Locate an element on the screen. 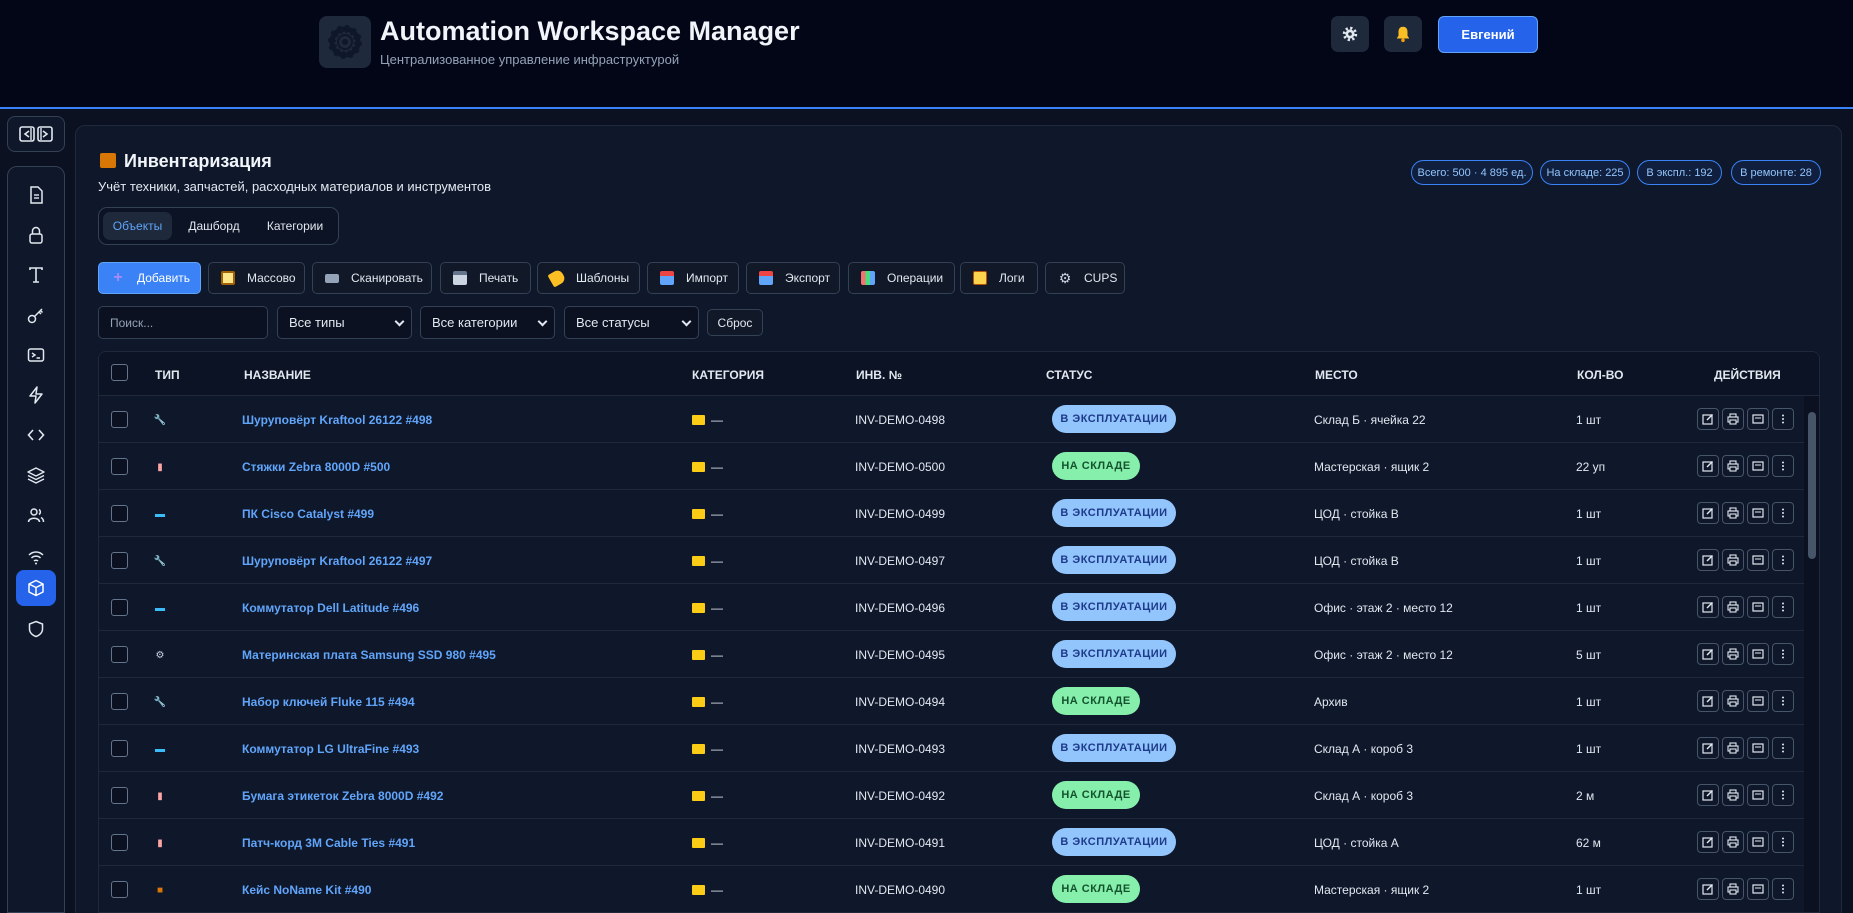 The width and height of the screenshot is (1853, 913). sidebar-item-keys is located at coordinates (36, 315).